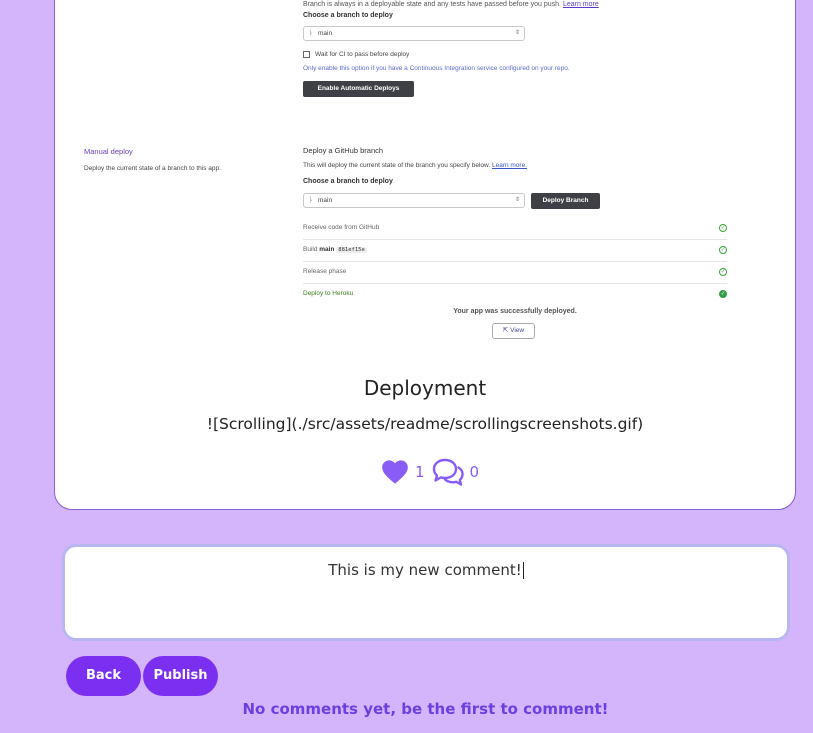  Describe the element at coordinates (515, 294) in the screenshot. I see `deploy-step: Deploy to Heroku ✓` at that location.